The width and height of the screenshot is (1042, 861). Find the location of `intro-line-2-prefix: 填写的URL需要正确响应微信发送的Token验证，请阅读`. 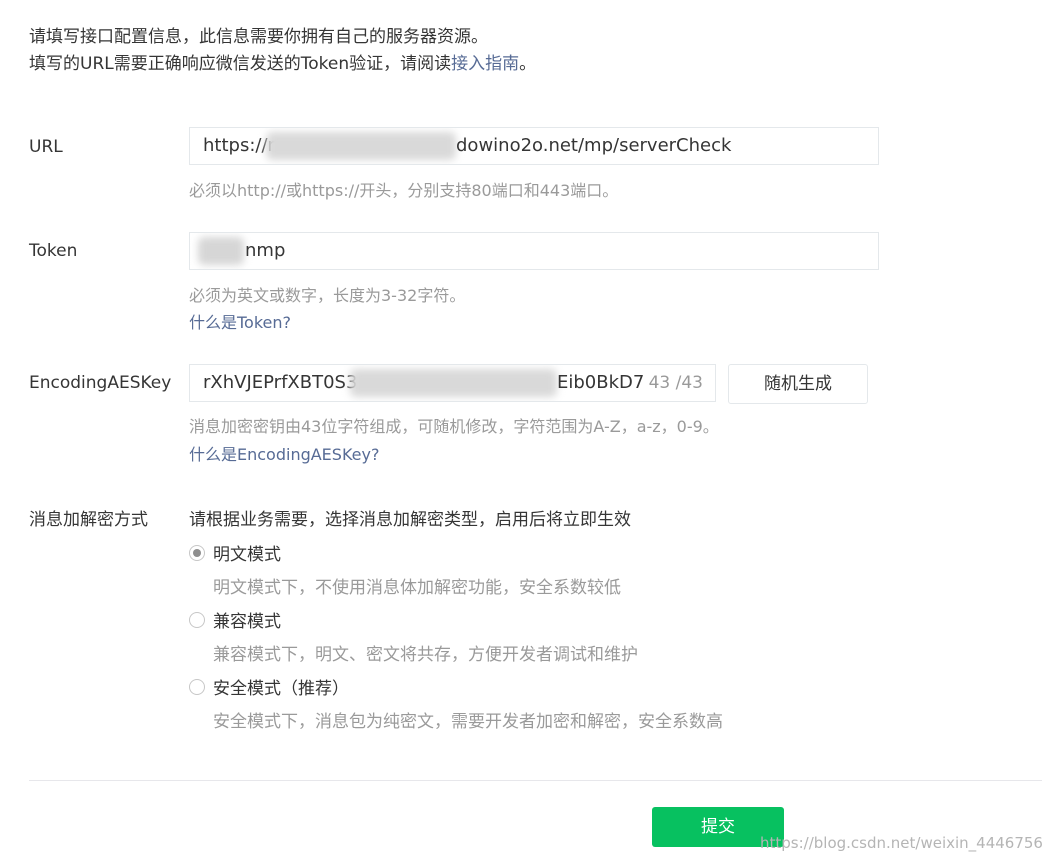

intro-line-2-prefix: 填写的URL需要正确响应微信发送的Token验证，请阅读 is located at coordinates (240, 64).